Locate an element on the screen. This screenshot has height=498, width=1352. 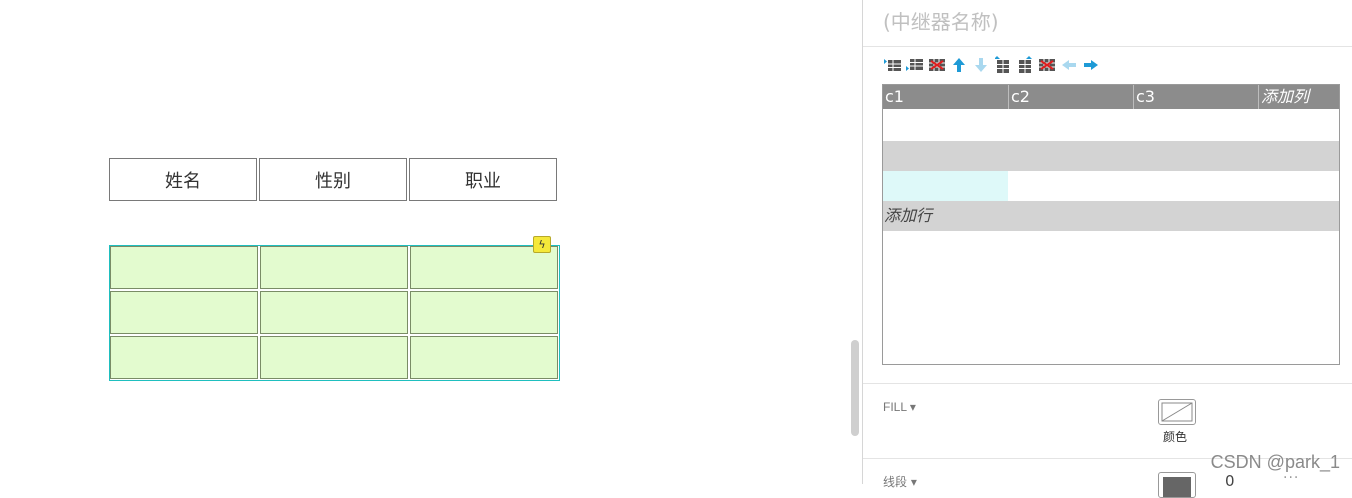
header-cell-name: 姓名 is located at coordinates (183, 179).